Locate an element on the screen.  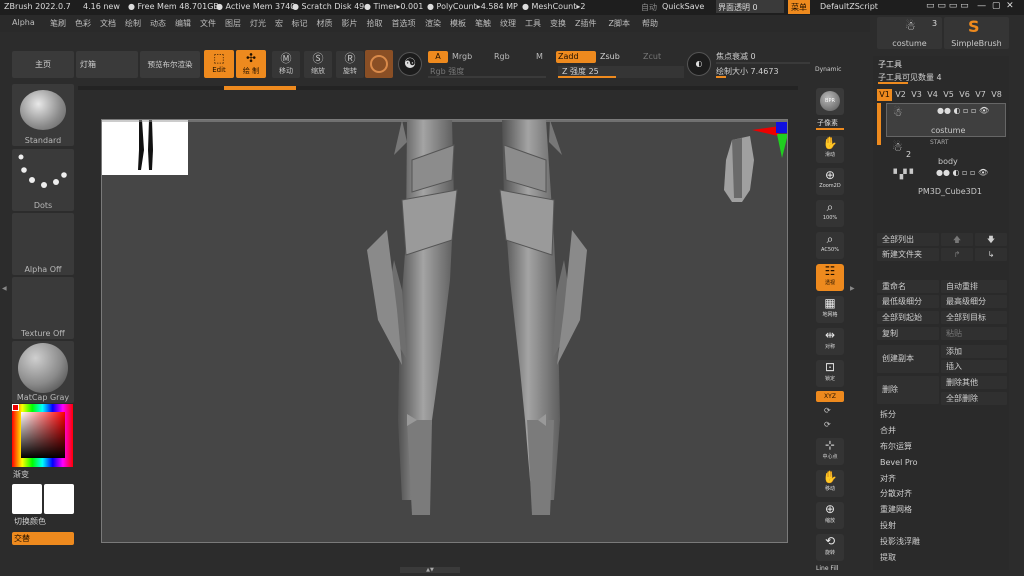
move-up-button: 🡅 is located at coordinates (957, 239).